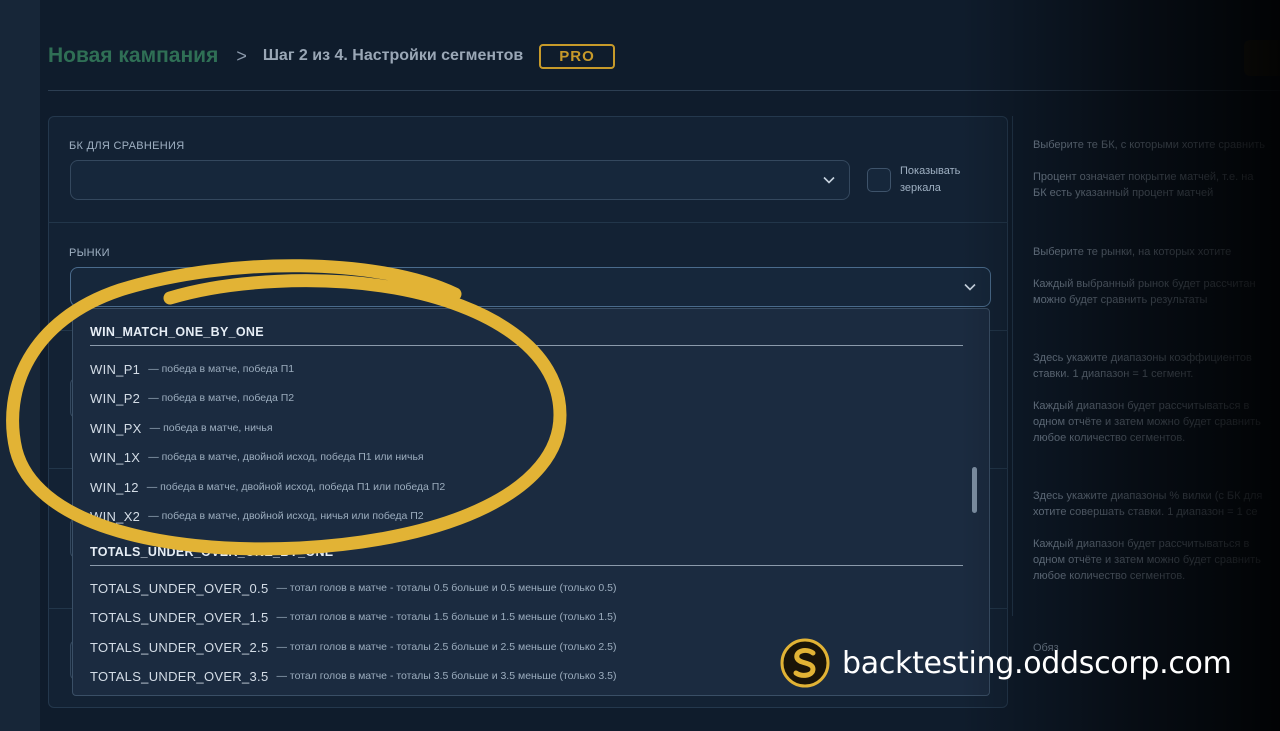  What do you see at coordinates (1012, 366) in the screenshot?
I see `help-divider` at bounding box center [1012, 366].